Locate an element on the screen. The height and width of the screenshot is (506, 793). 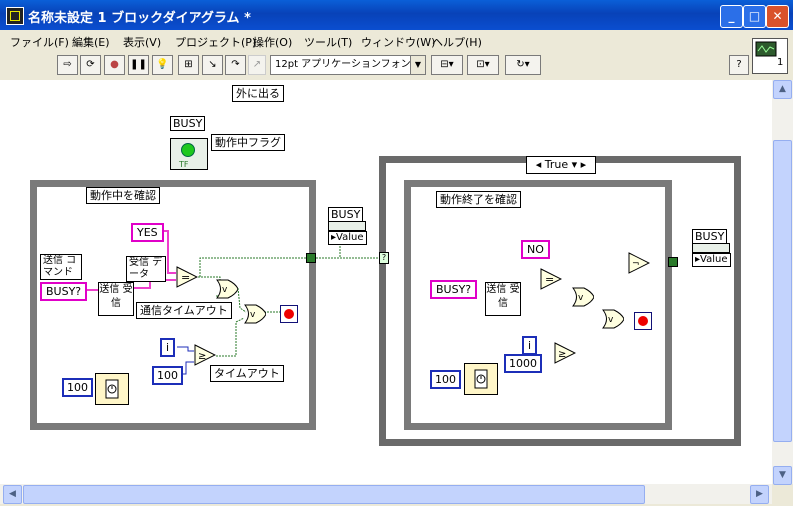
horizontal-scroll-thumb is located at coordinates (334, 494).